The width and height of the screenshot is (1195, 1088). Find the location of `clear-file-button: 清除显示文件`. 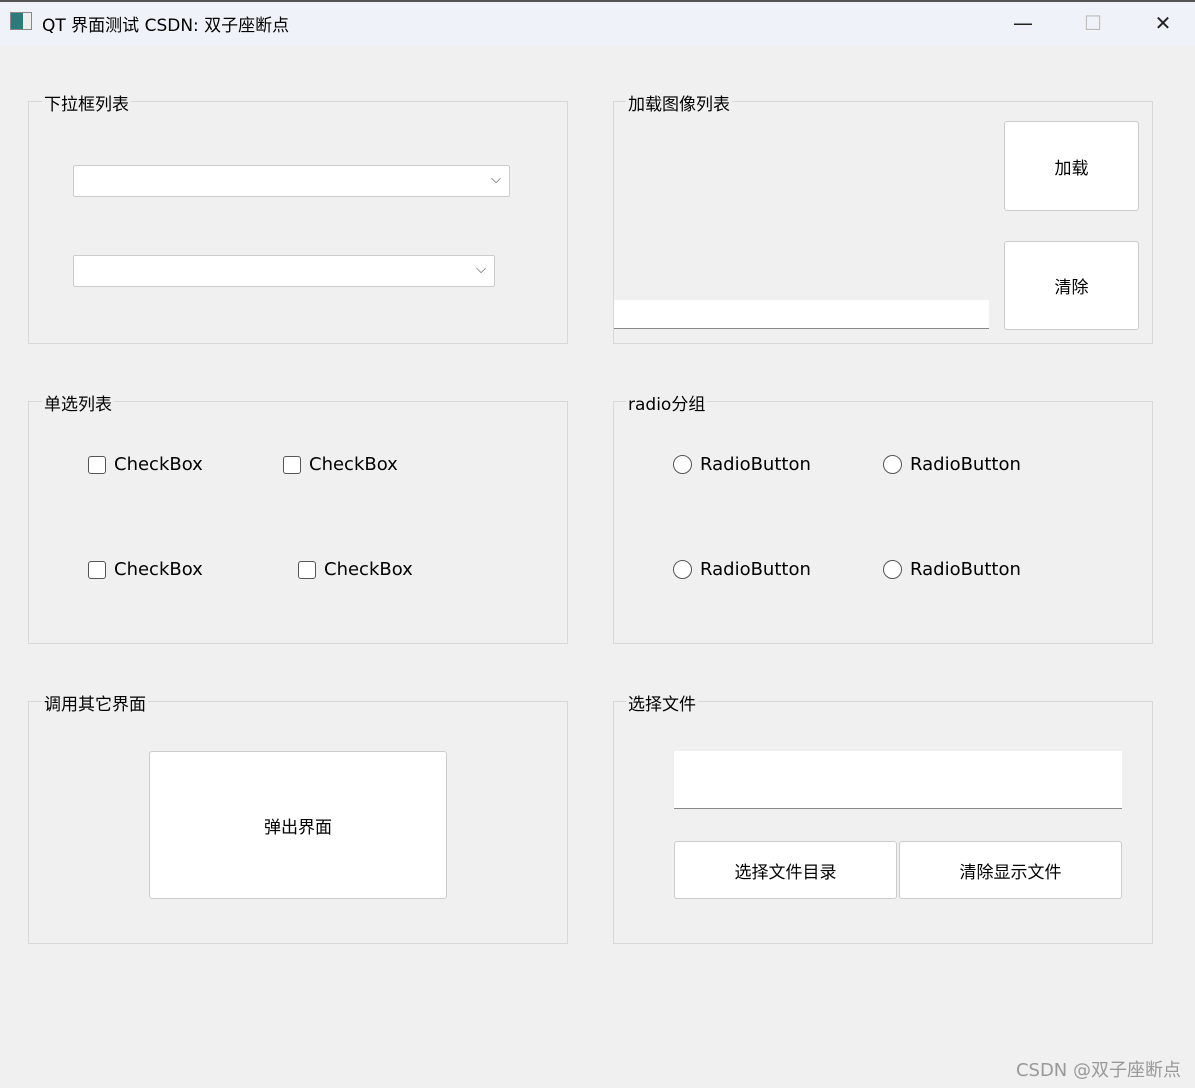

clear-file-button: 清除显示文件 is located at coordinates (1010, 870).